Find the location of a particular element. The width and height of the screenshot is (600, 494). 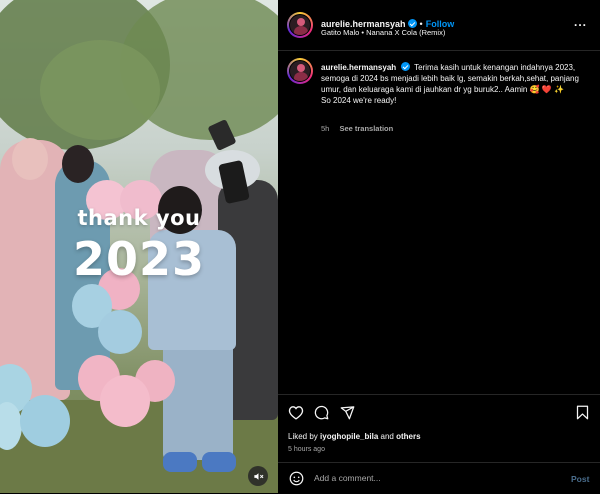

mute-button is located at coordinates (258, 476).